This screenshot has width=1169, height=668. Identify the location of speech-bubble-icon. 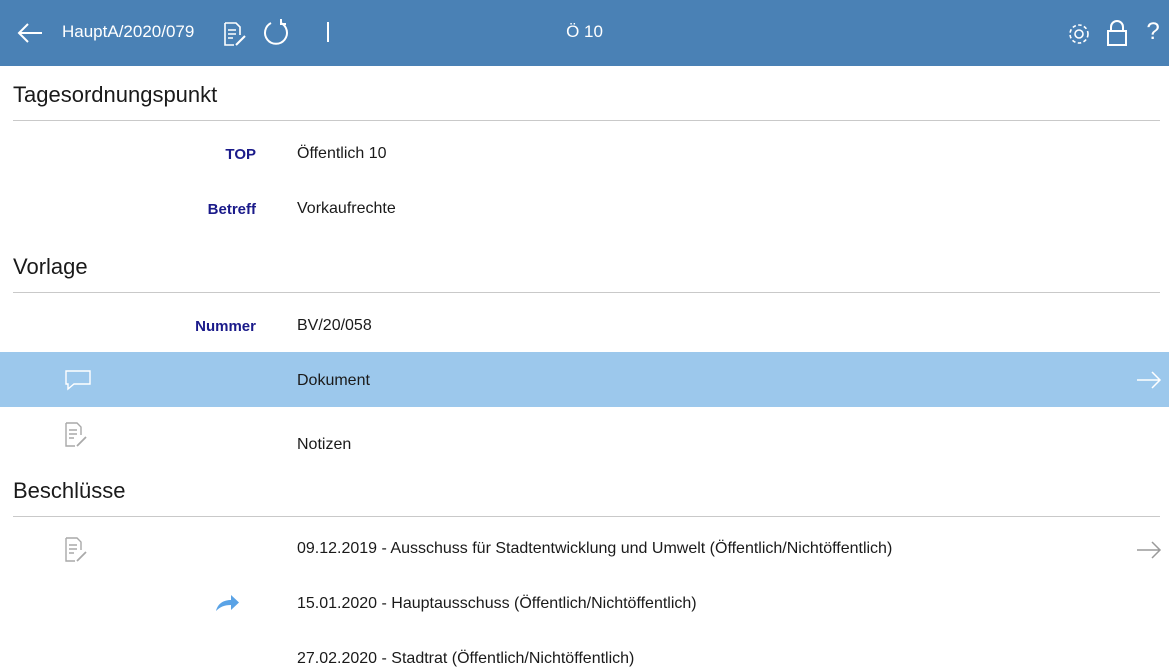
(78, 380).